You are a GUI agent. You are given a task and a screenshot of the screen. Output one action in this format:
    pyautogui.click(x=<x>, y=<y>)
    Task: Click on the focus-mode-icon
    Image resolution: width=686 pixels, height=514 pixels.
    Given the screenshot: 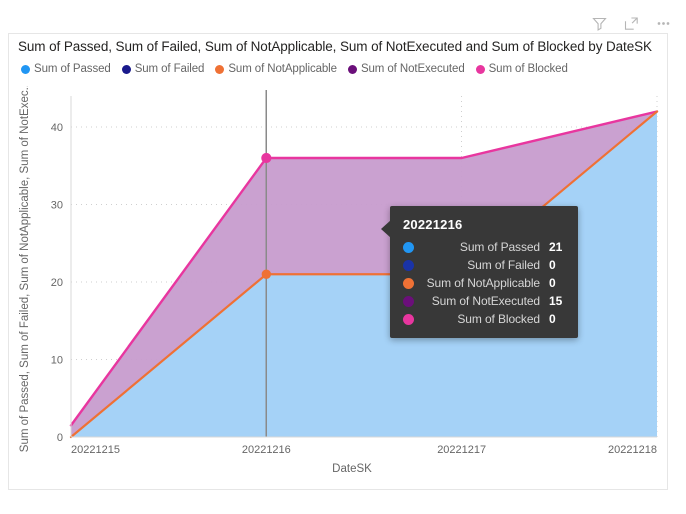 What is the action you would take?
    pyautogui.click(x=631, y=23)
    